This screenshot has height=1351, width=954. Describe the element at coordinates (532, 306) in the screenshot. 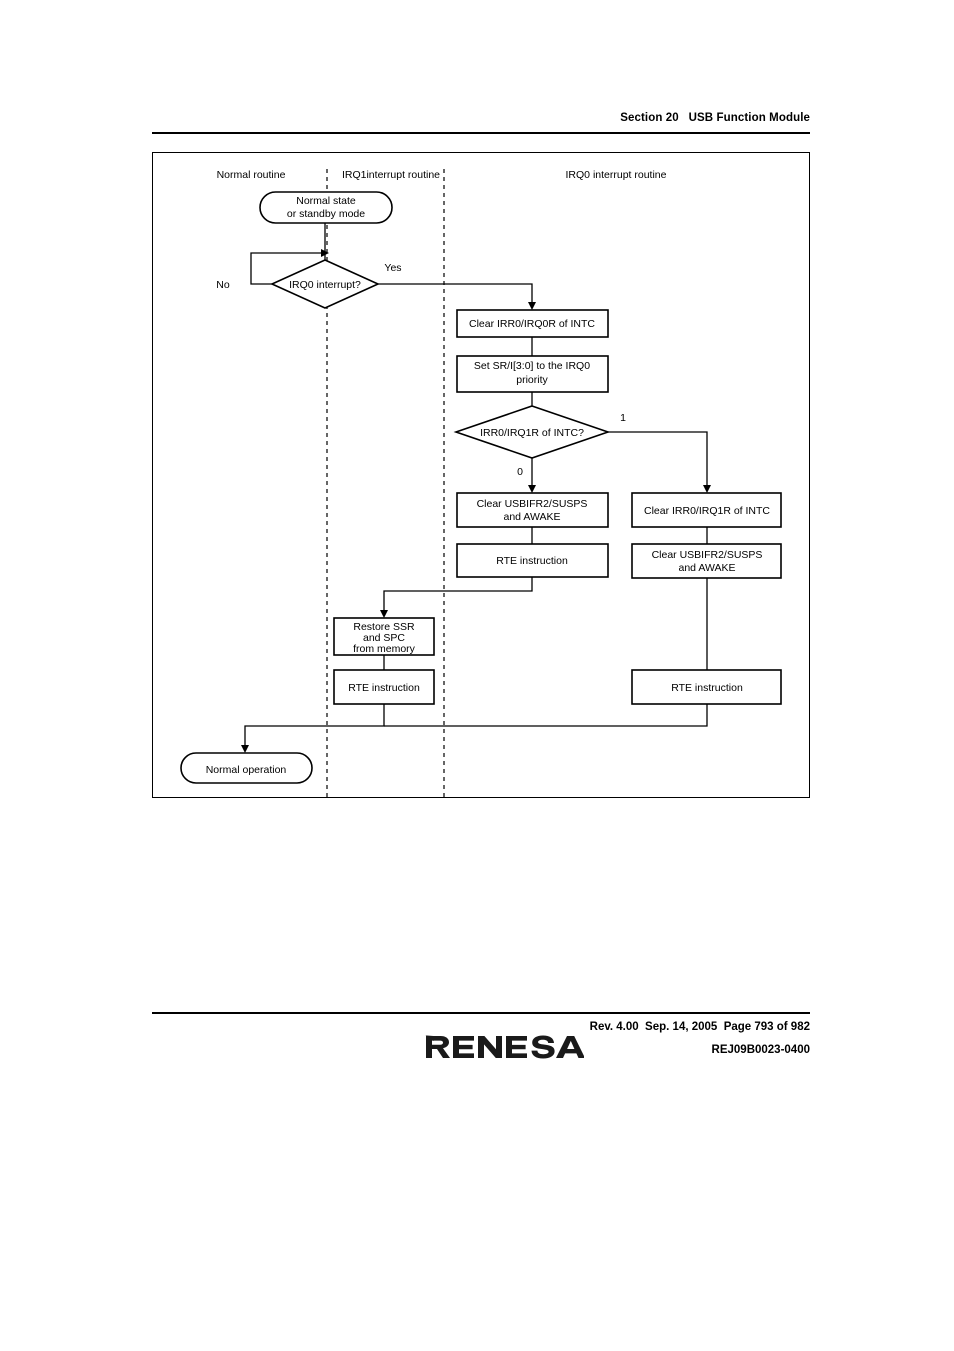

I see `arrowhead-yes-branch` at that location.